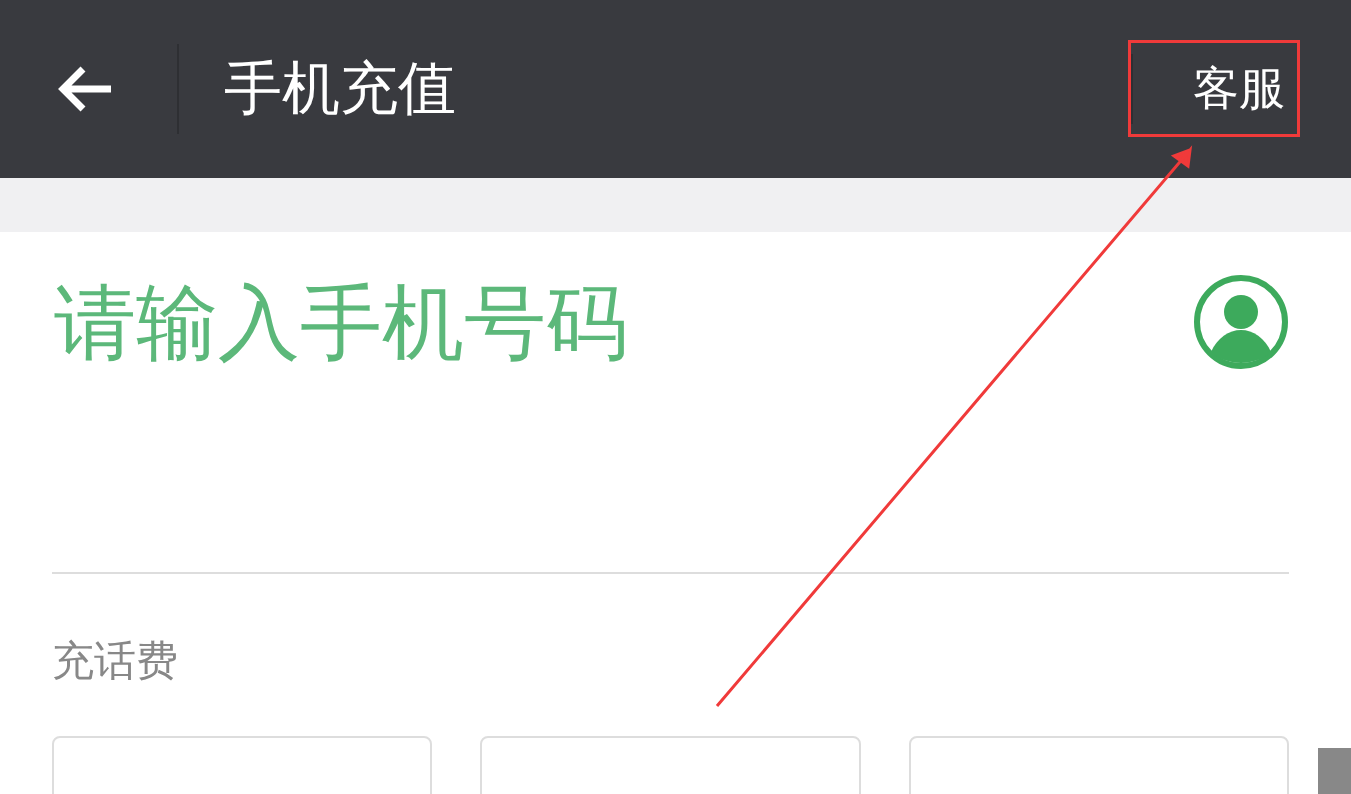 The height and width of the screenshot is (794, 1351). Describe the element at coordinates (1241, 322) in the screenshot. I see `contact-icon` at that location.